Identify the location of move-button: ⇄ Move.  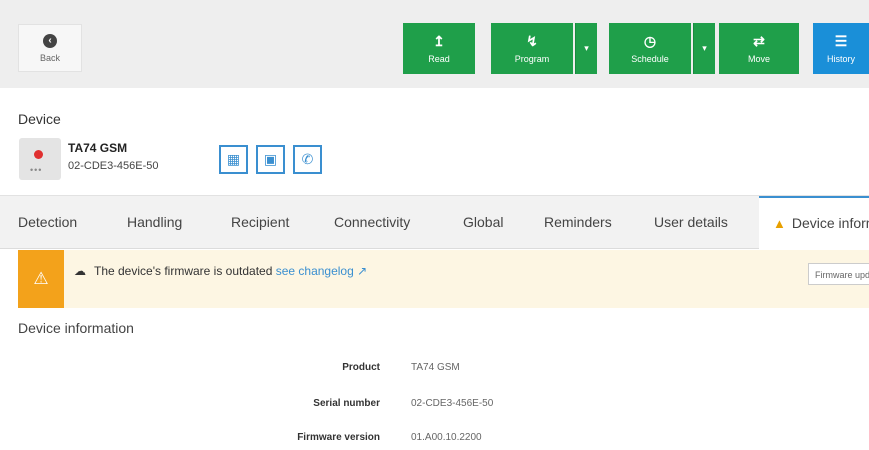
(759, 48).